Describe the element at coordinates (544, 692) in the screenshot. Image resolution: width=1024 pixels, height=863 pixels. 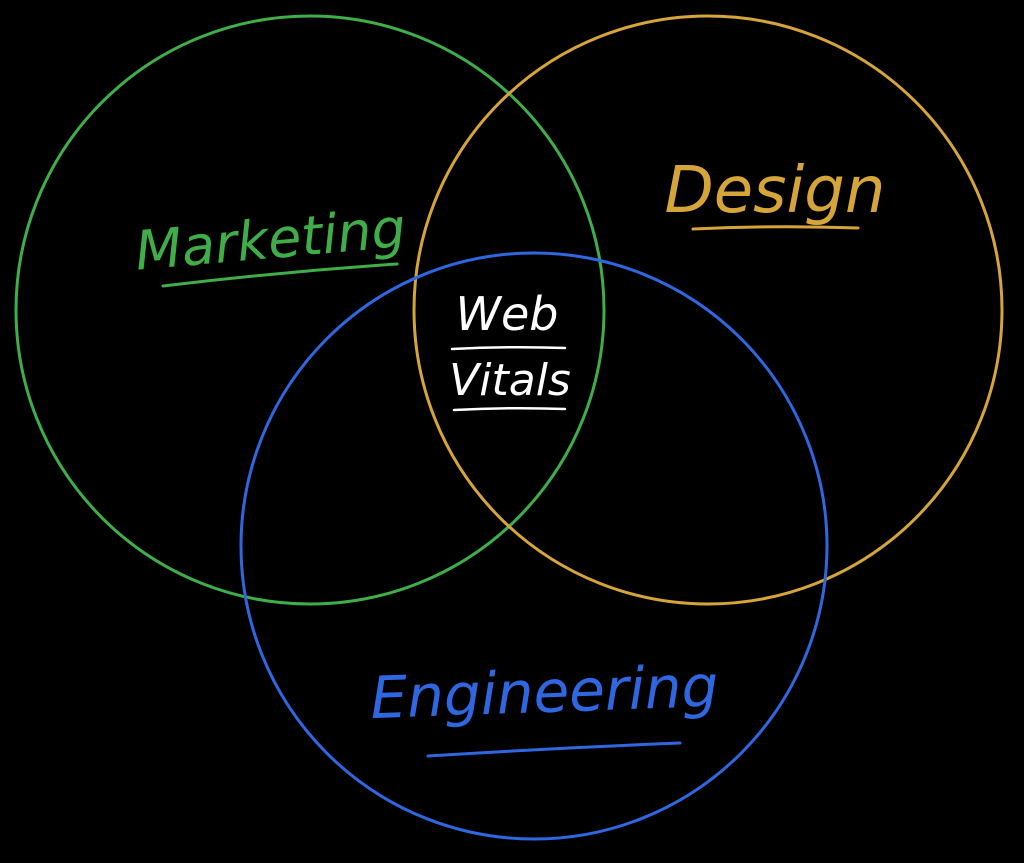
I see `engineering-label: Engineering` at that location.